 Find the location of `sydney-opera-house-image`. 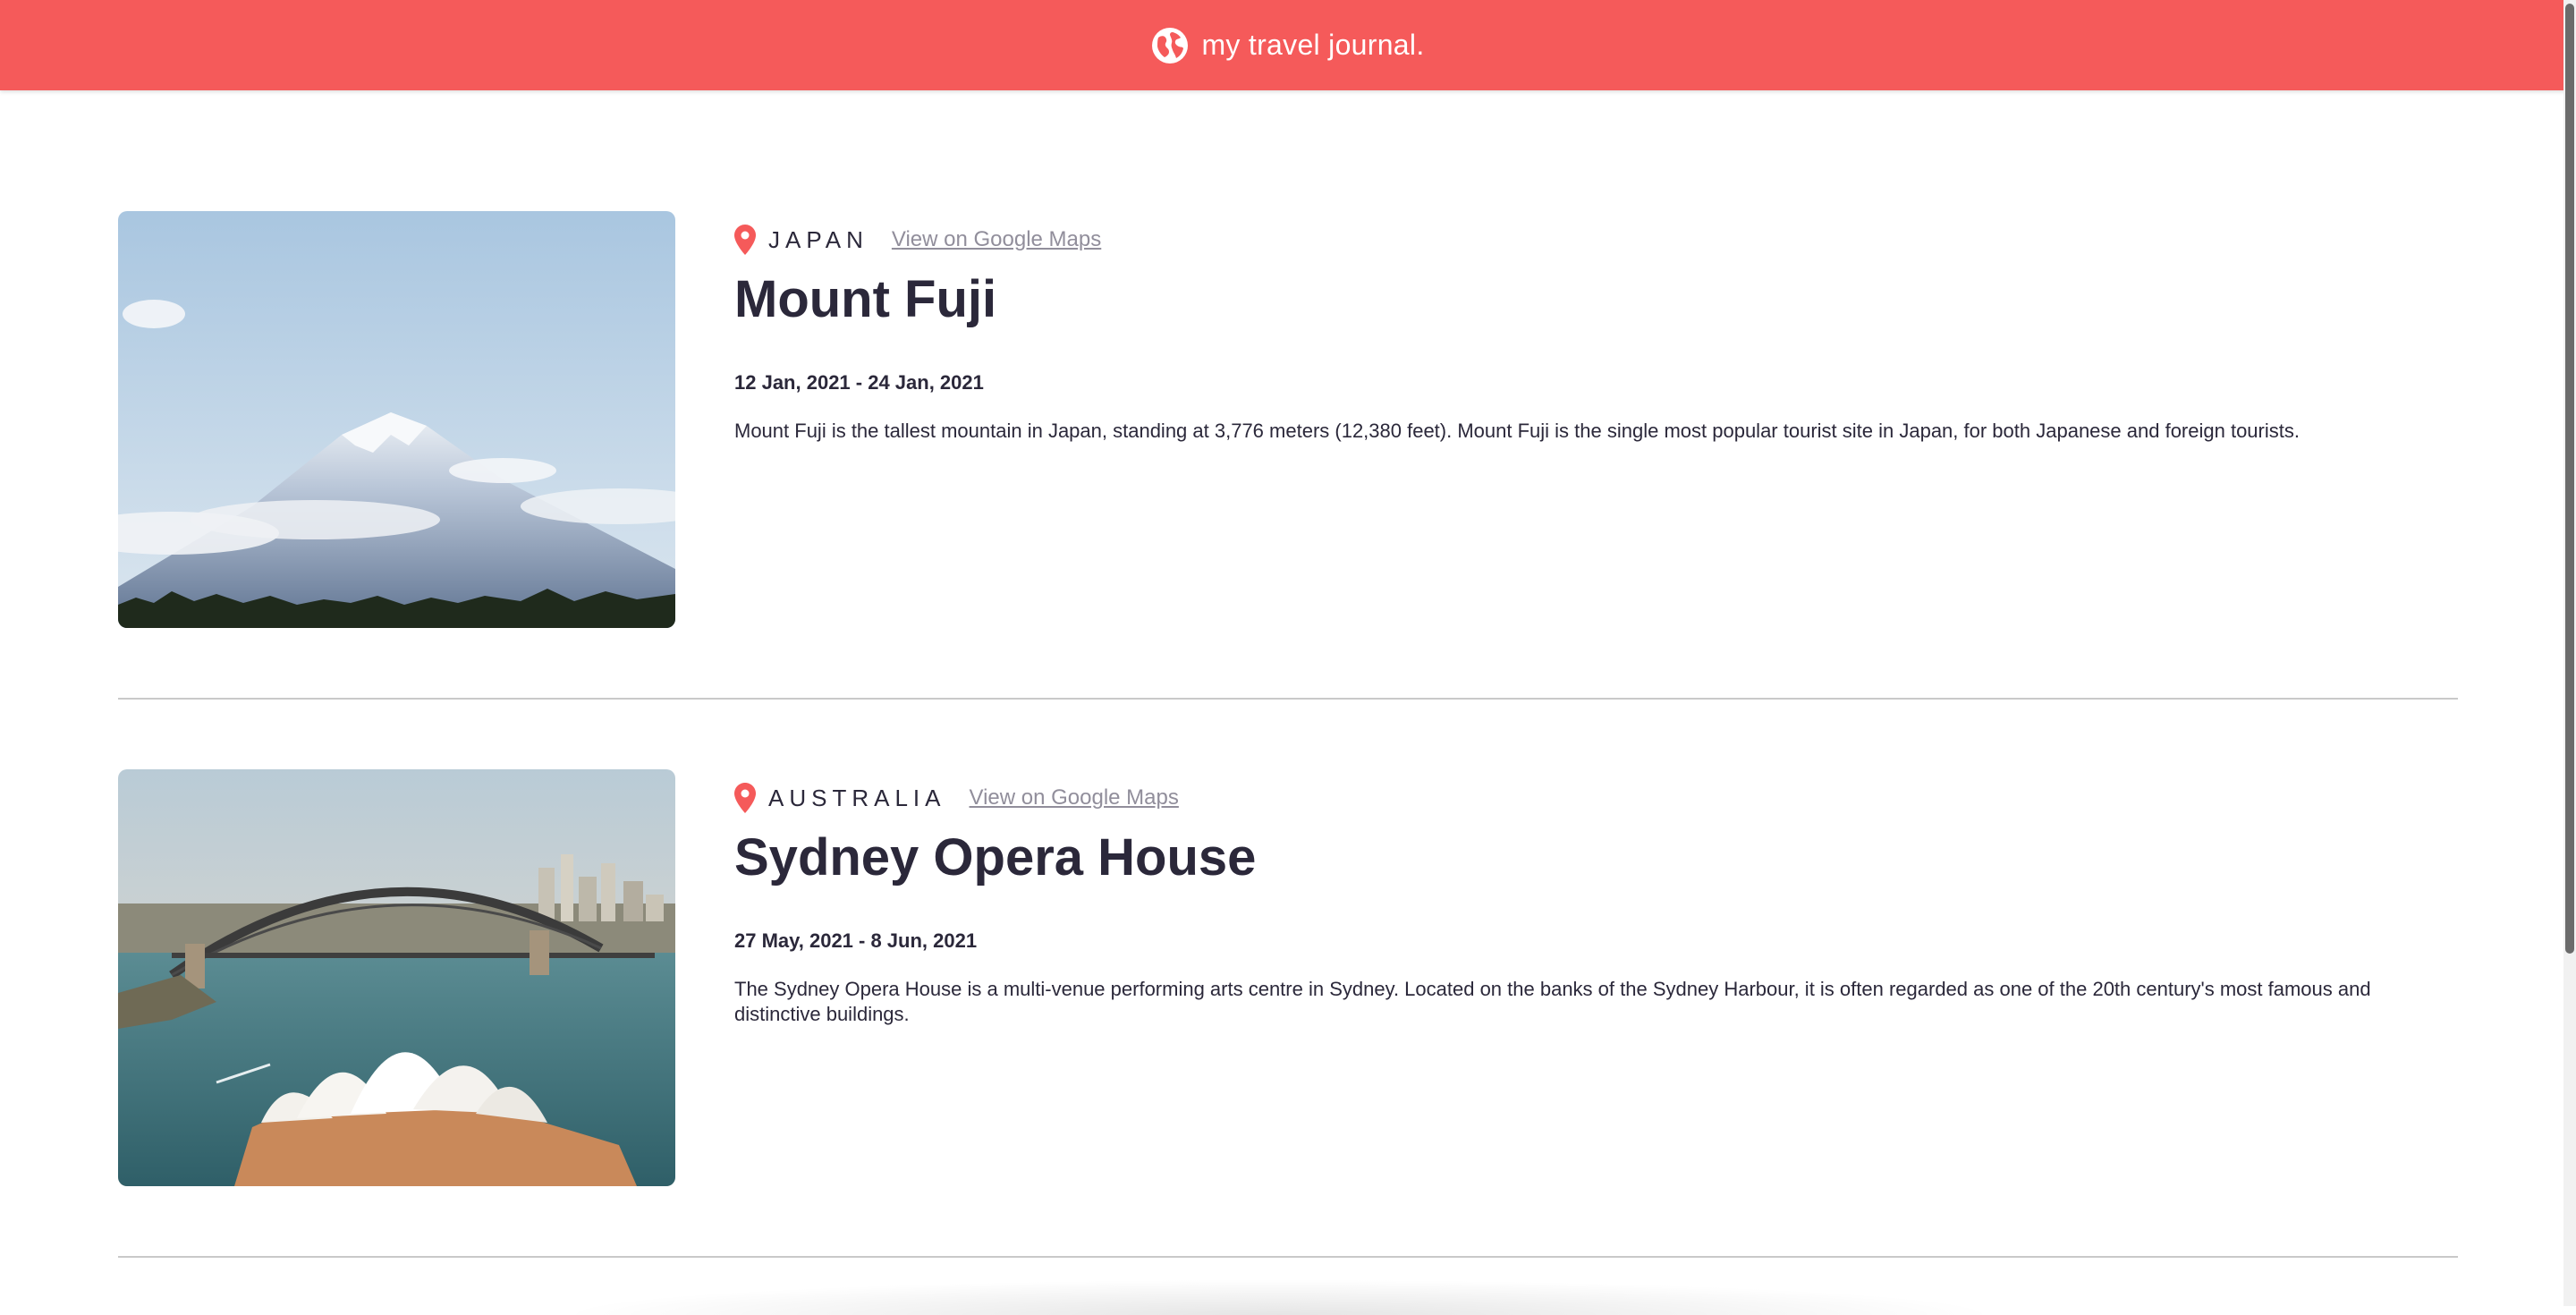

sydney-opera-house-image is located at coordinates (396, 977).